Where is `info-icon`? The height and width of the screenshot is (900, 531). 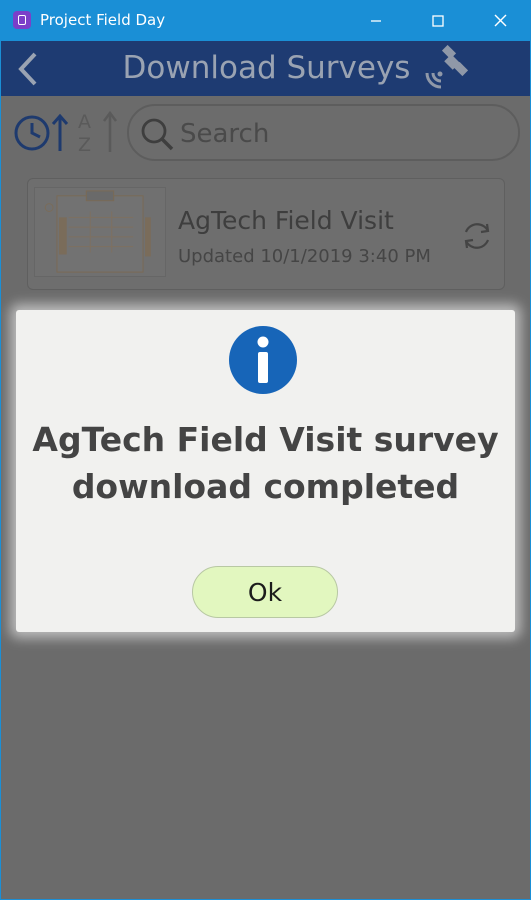 info-icon is located at coordinates (263, 360).